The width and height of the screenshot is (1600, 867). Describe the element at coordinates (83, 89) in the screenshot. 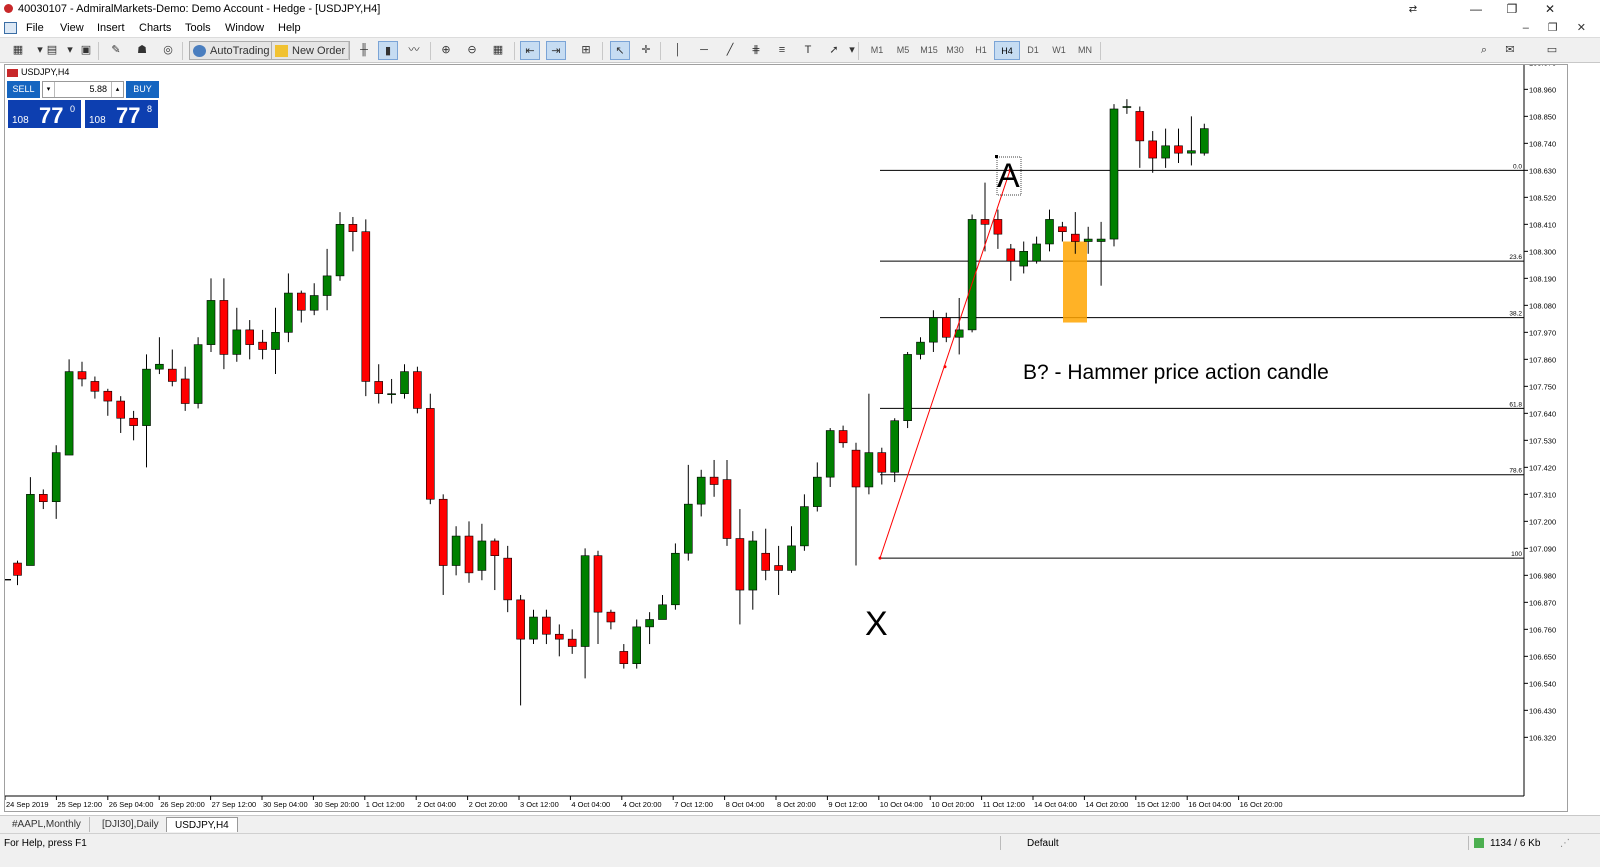

I see `lot-size-input: ▾ 5.88 ▴` at that location.